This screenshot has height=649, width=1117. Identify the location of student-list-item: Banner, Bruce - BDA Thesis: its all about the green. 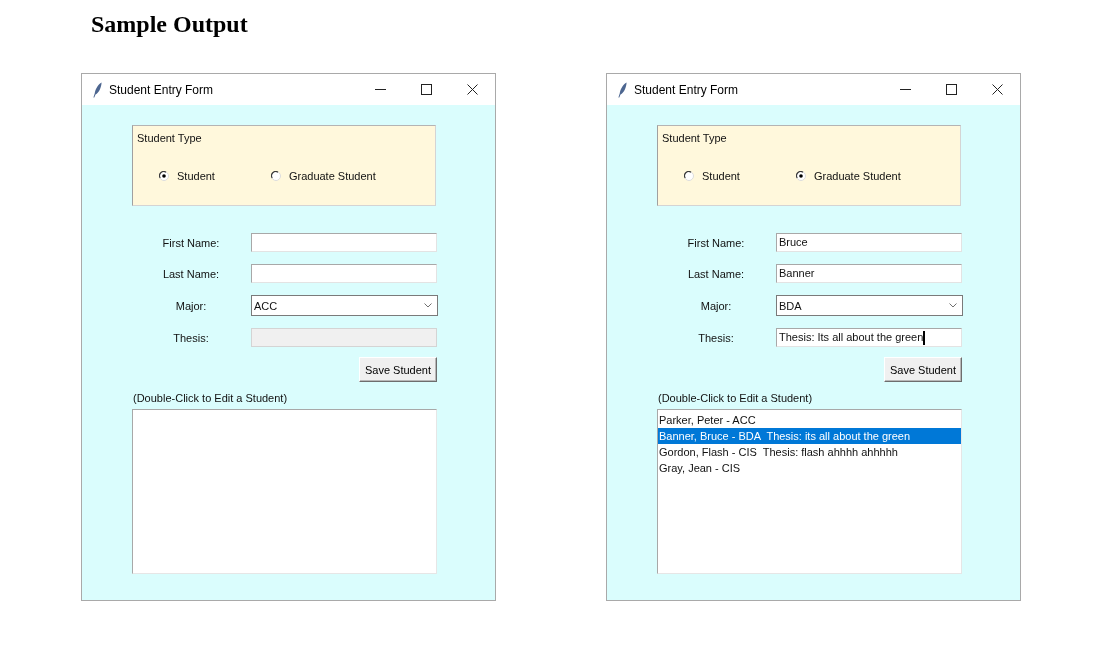
(809, 436).